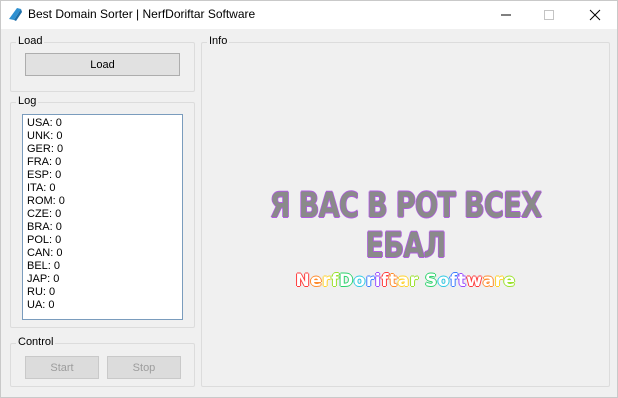  I want to click on log-line: FRA: 0, so click(44, 162).